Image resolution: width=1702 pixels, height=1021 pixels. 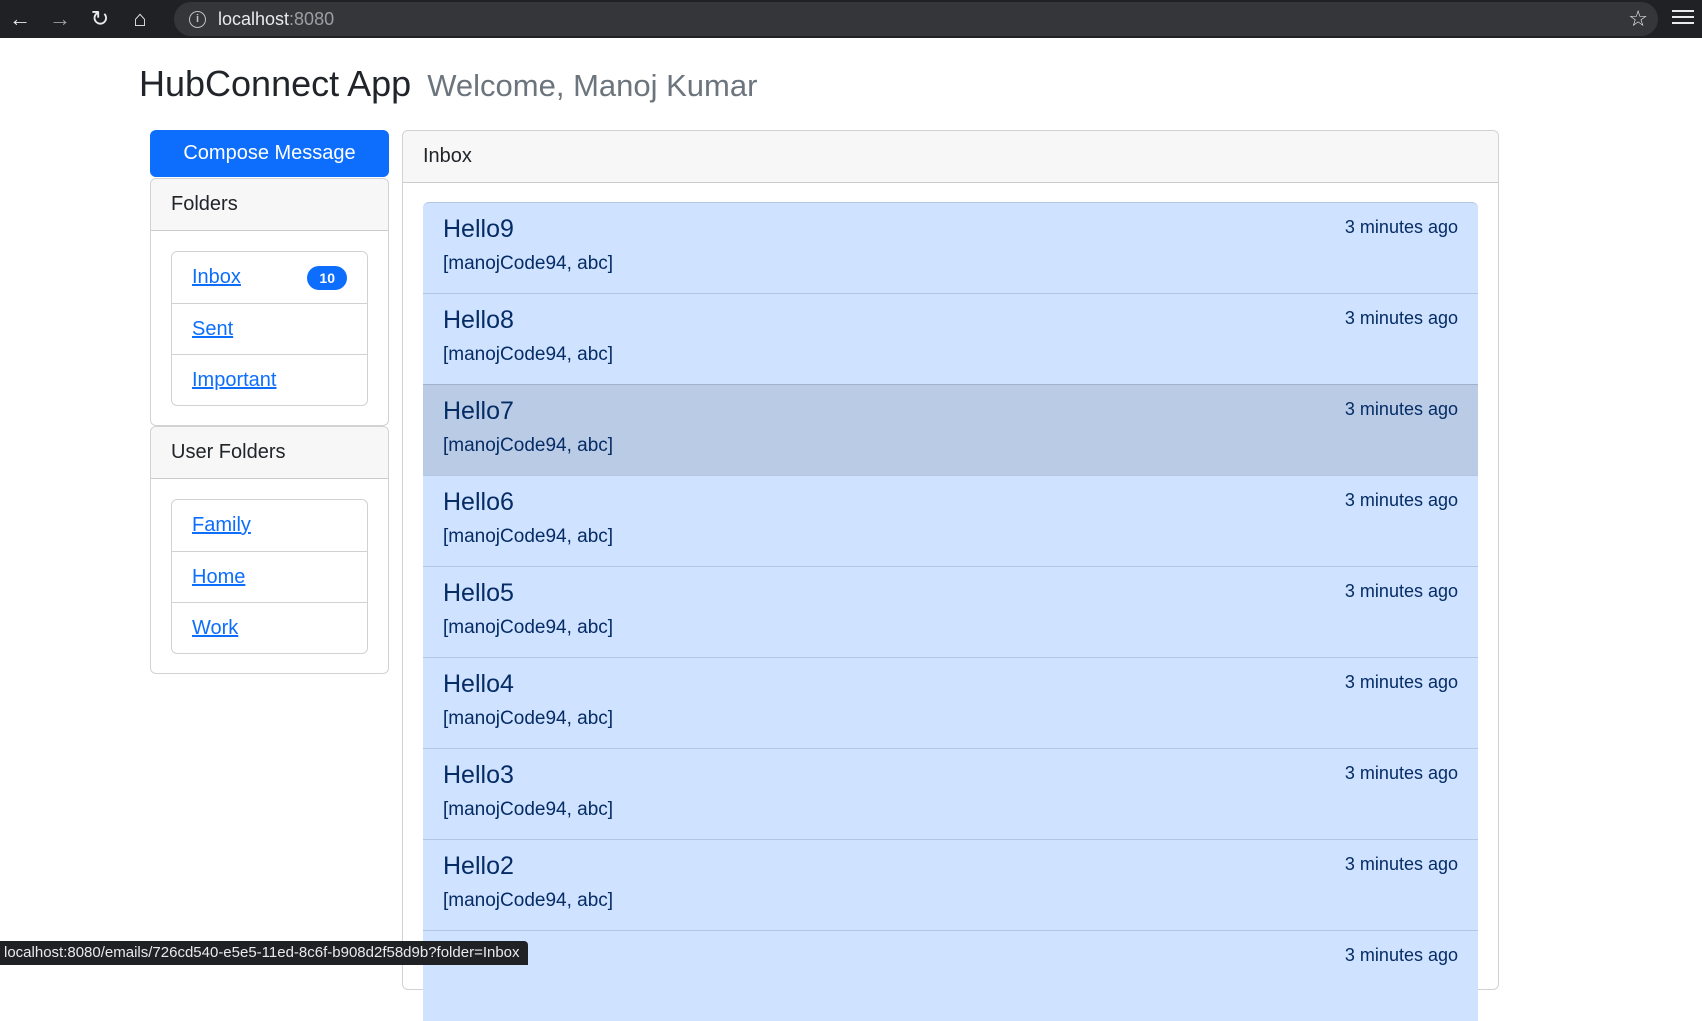 I want to click on reading-list-icon, so click(x=1683, y=18).